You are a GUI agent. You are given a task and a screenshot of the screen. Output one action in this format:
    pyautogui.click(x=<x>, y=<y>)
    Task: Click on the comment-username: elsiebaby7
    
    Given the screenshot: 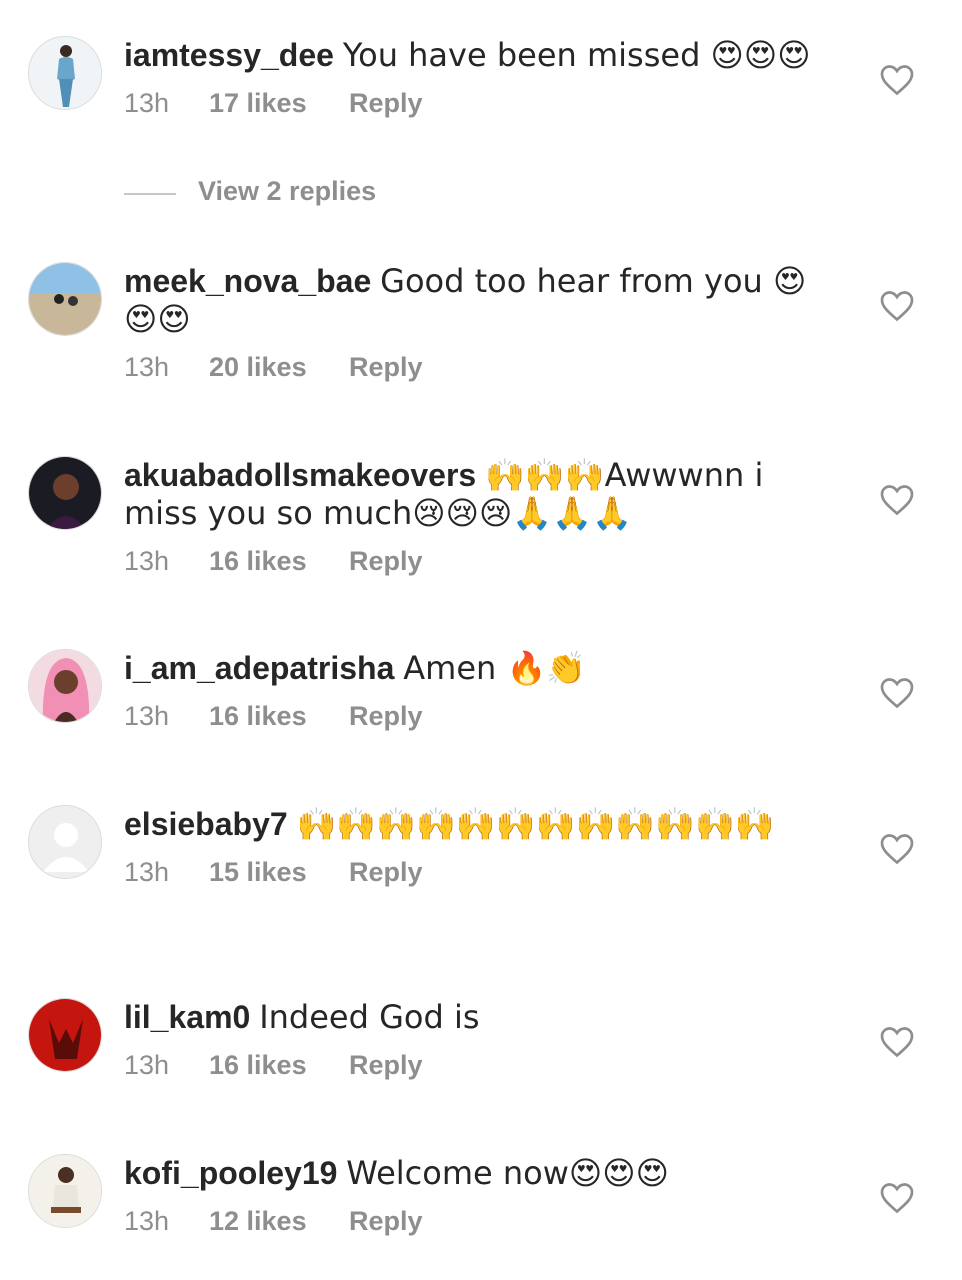 What is the action you would take?
    pyautogui.click(x=206, y=824)
    